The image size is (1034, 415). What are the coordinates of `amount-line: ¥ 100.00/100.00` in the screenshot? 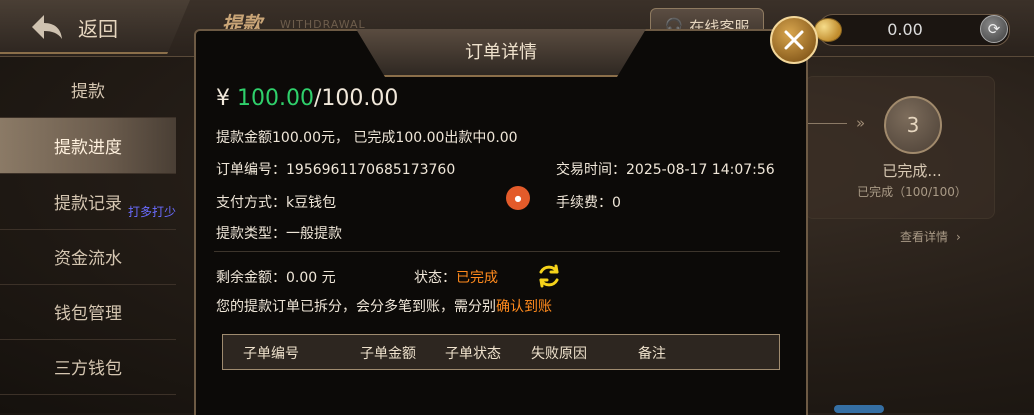 It's located at (307, 98).